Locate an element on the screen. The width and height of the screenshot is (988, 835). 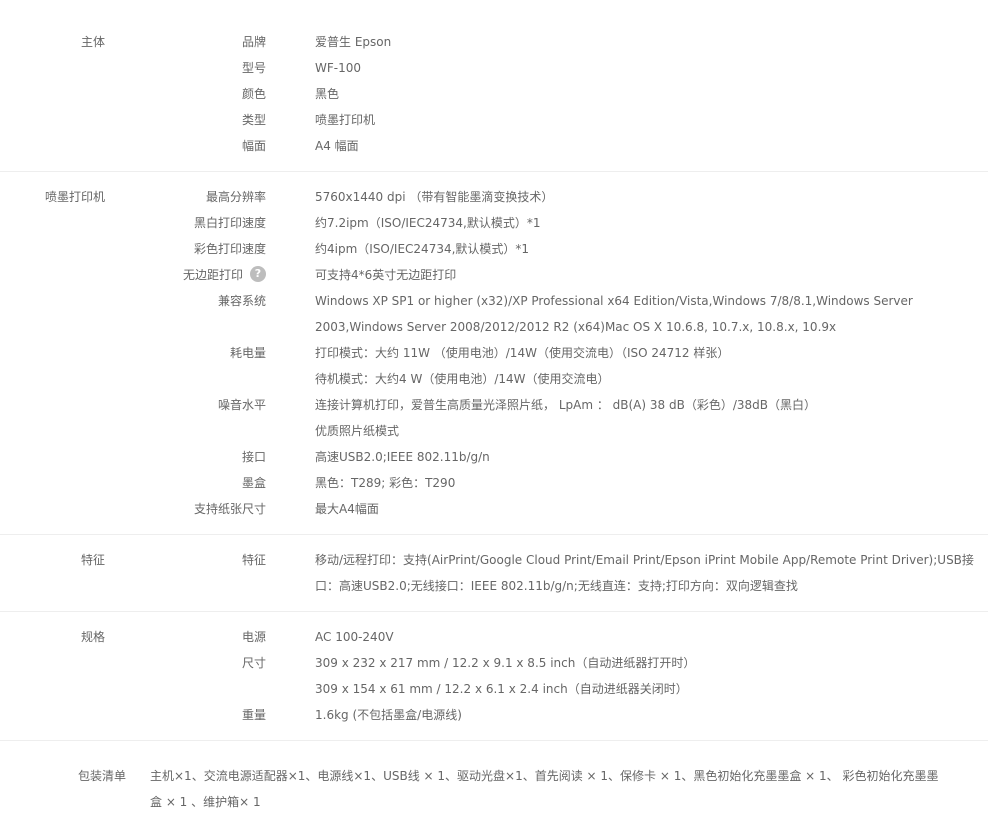
spec-row: 颜色 黑色 is located at coordinates (494, 94).